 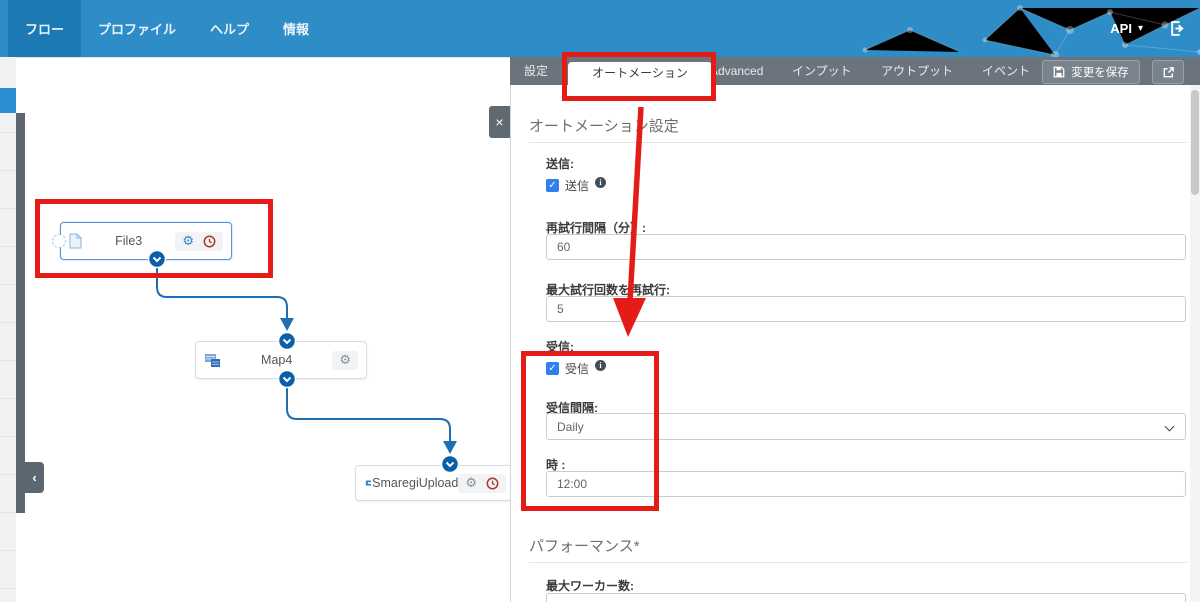 What do you see at coordinates (212, 360) in the screenshot?
I see `map-icon` at bounding box center [212, 360].